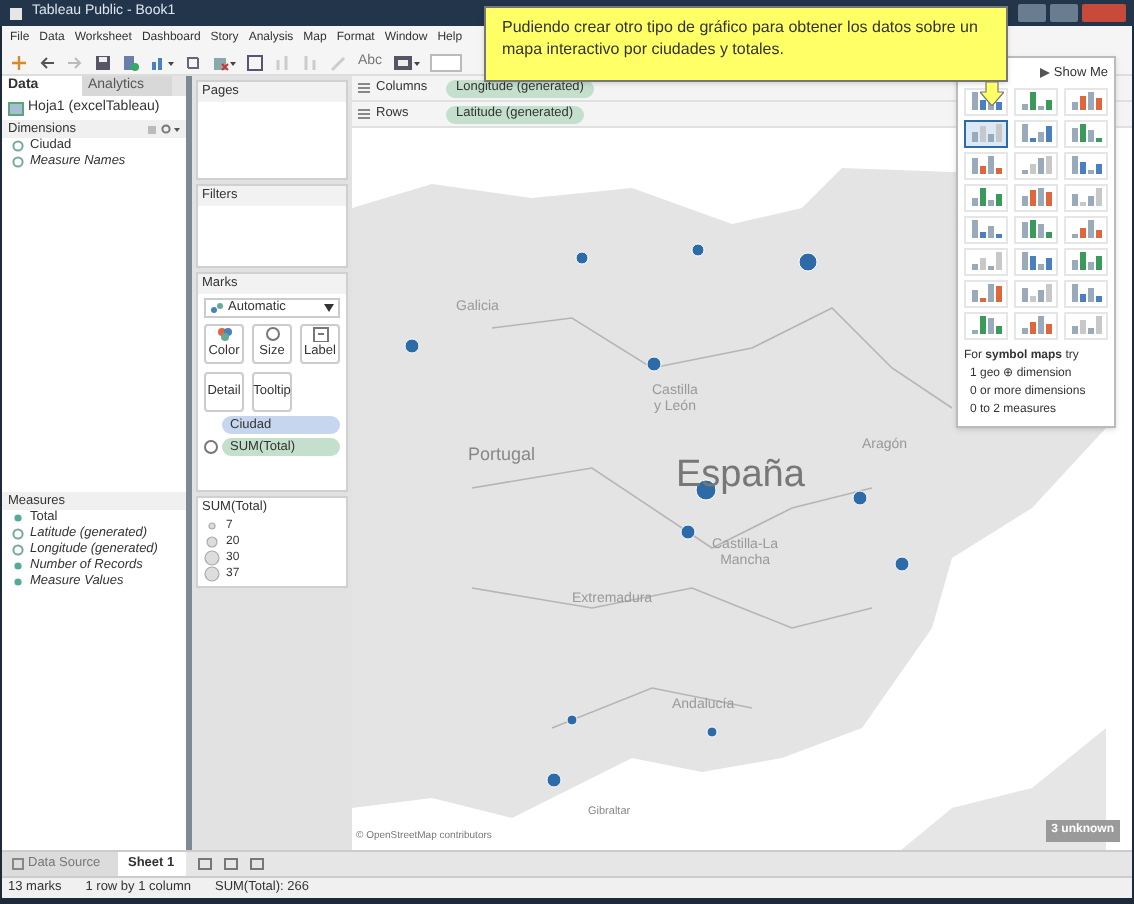 The image size is (1134, 904). What do you see at coordinates (257, 864) in the screenshot?
I see `new-story-icon` at bounding box center [257, 864].